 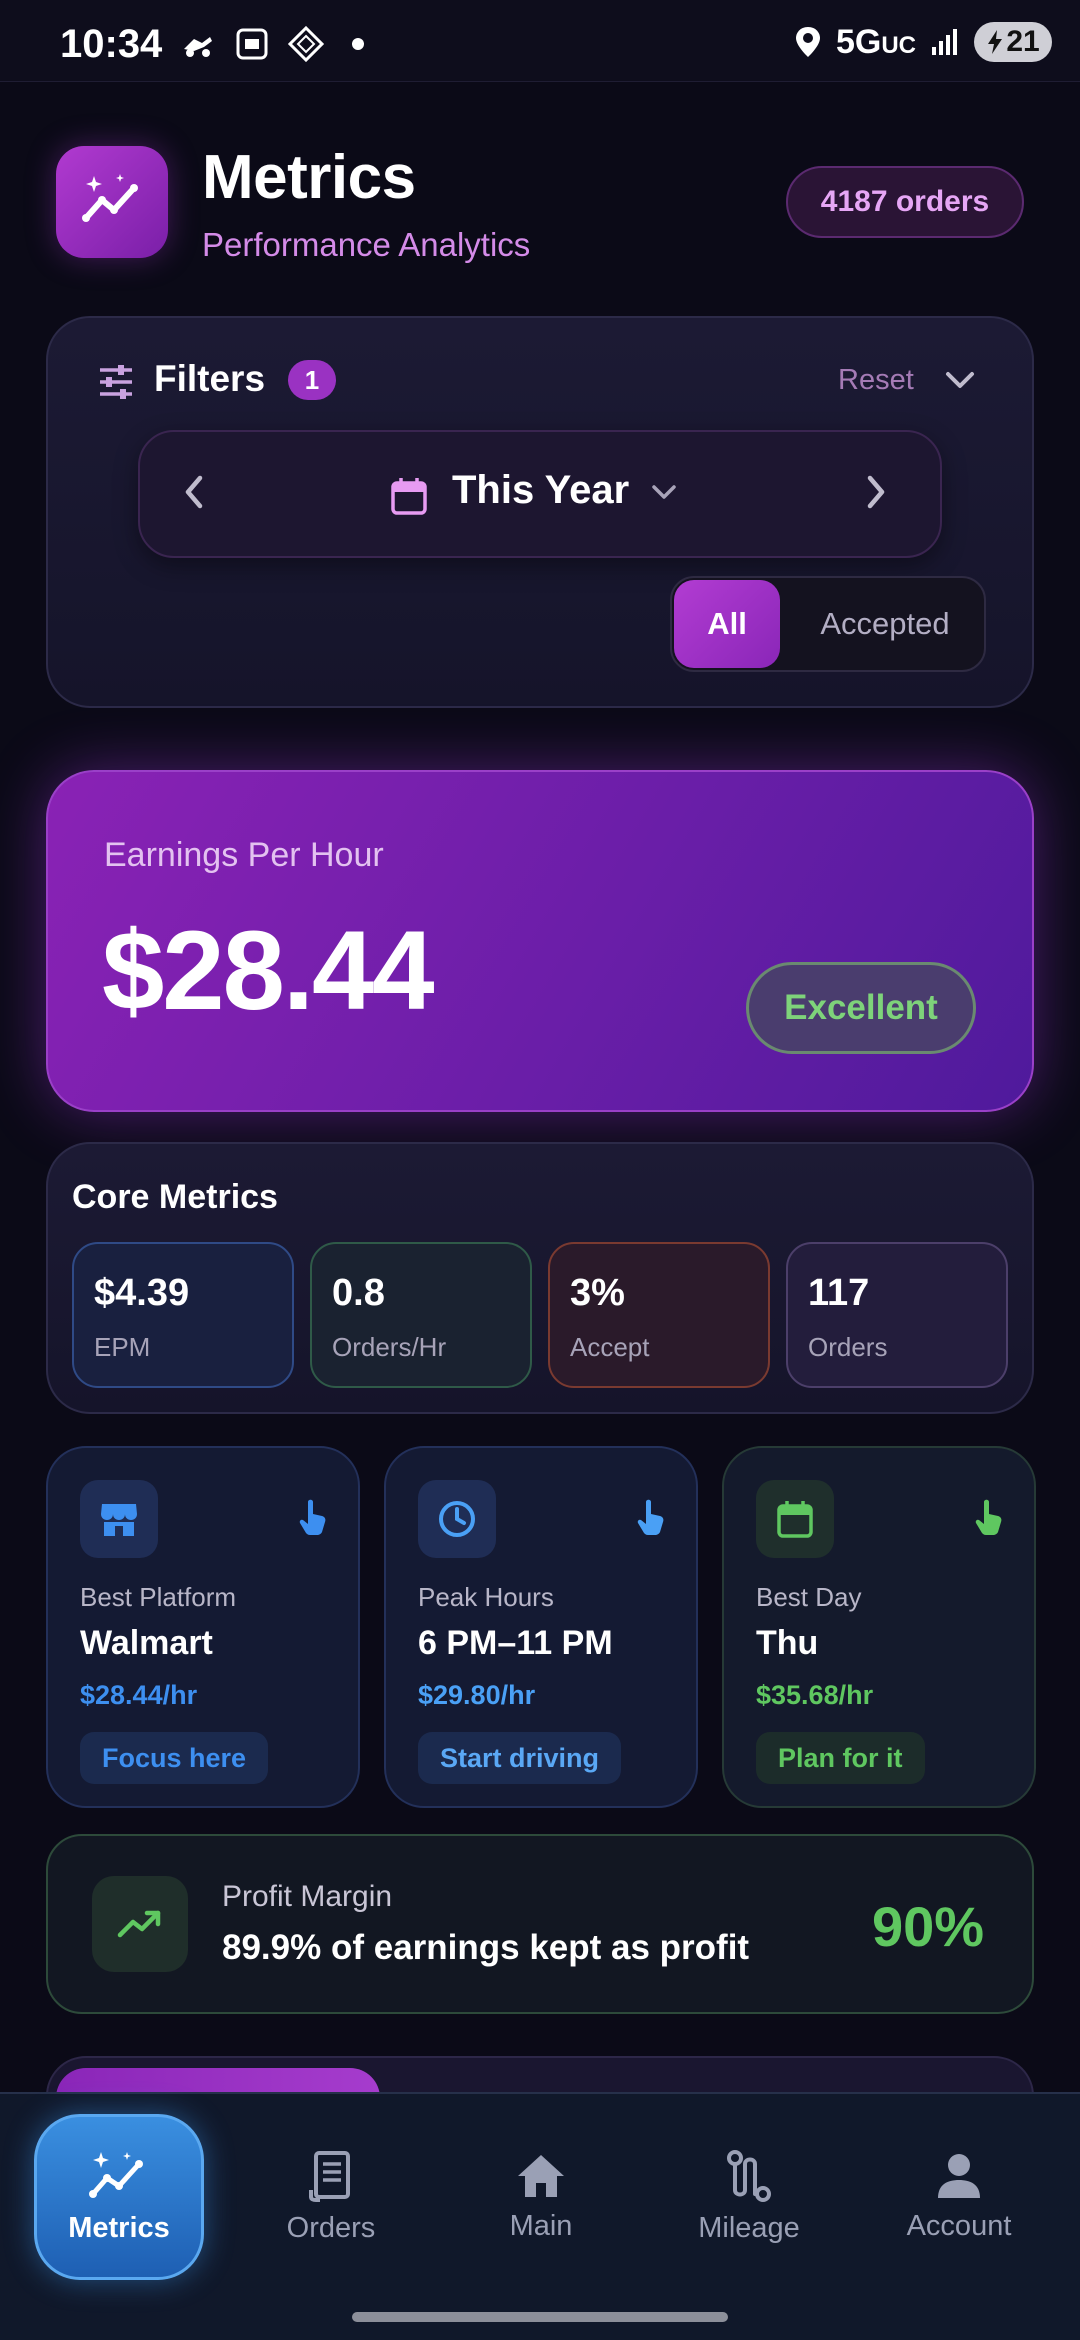 I want to click on clock-icon, so click(x=457, y=1519).